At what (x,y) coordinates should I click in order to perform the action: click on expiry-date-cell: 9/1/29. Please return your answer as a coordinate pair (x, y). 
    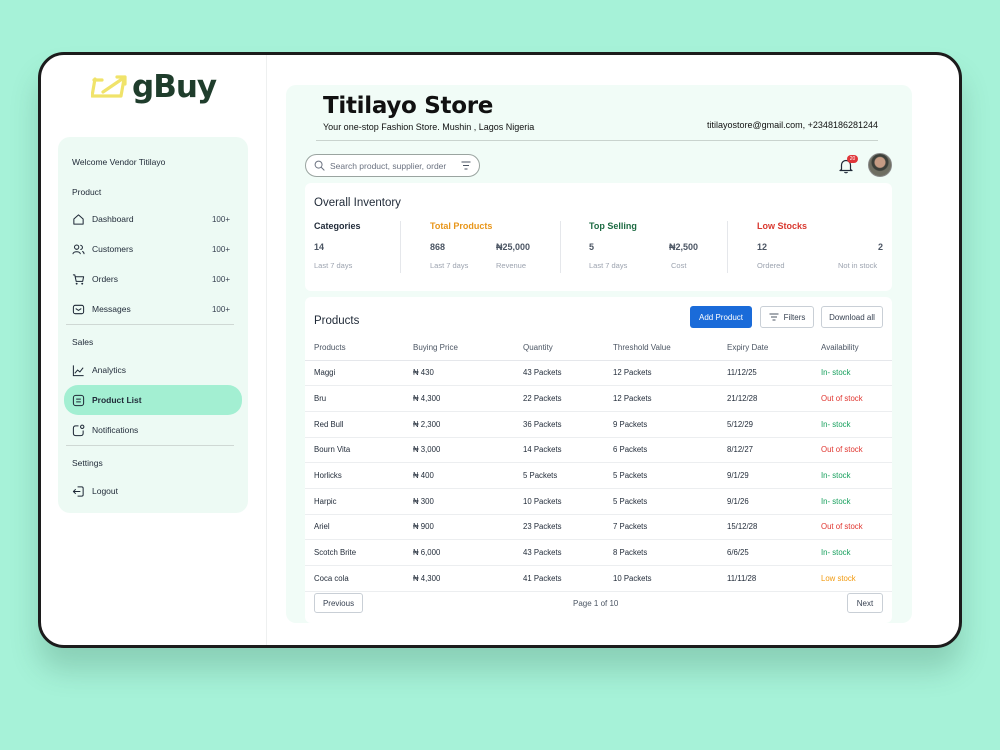
    Looking at the image, I should click on (774, 475).